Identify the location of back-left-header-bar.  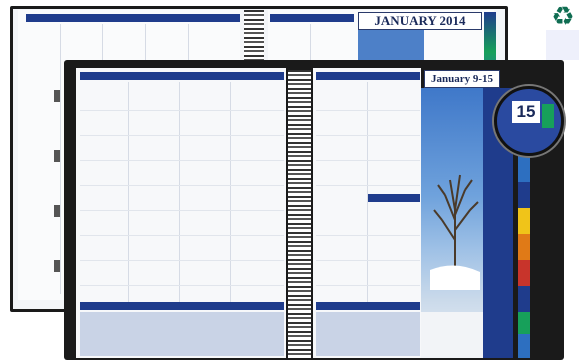
(133, 18).